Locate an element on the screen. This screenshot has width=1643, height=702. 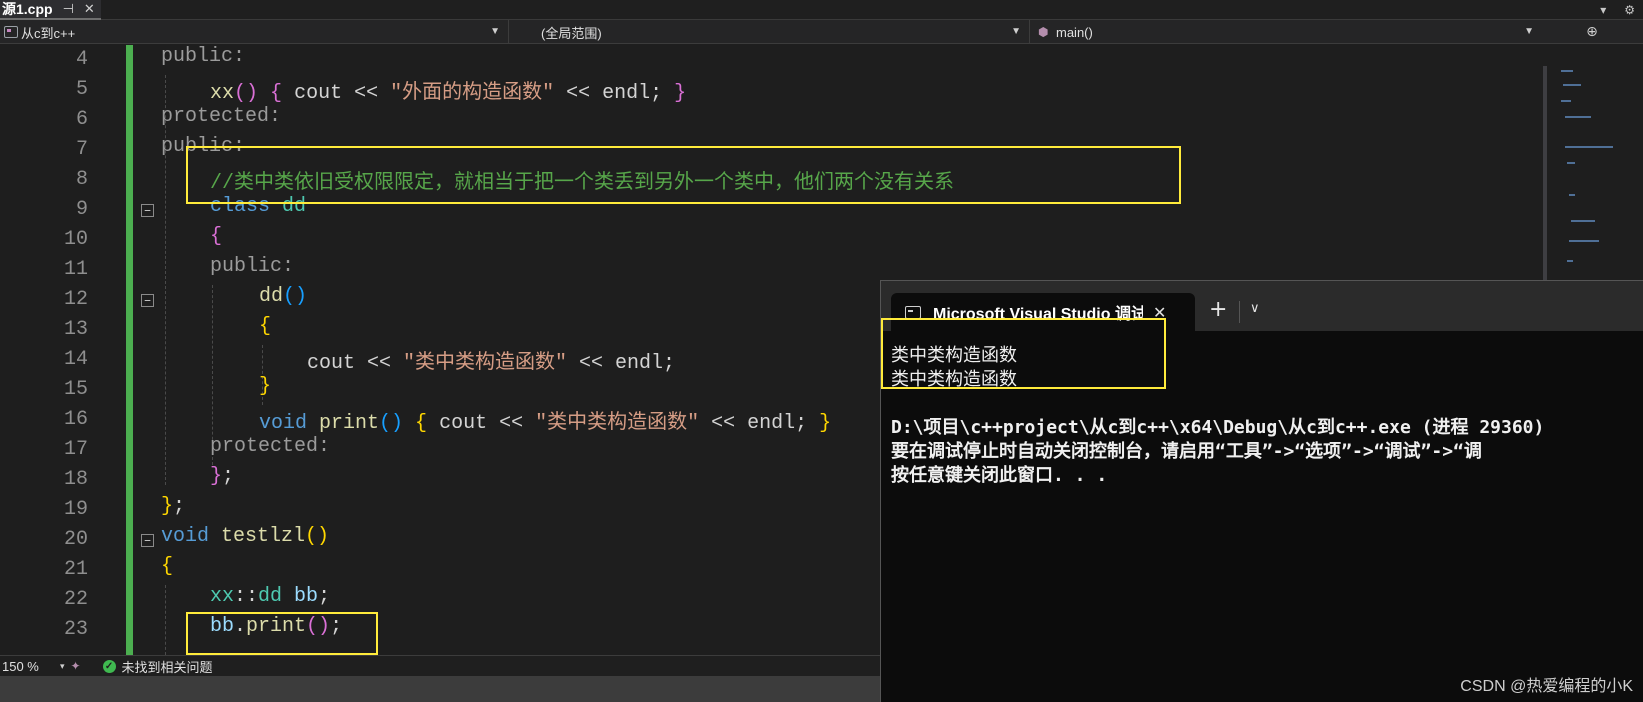
terminal-line: 要在调试停止时自动关闭控制台，请启用“工具”->“选项”->“调试”->“调 is located at coordinates (1186, 451).